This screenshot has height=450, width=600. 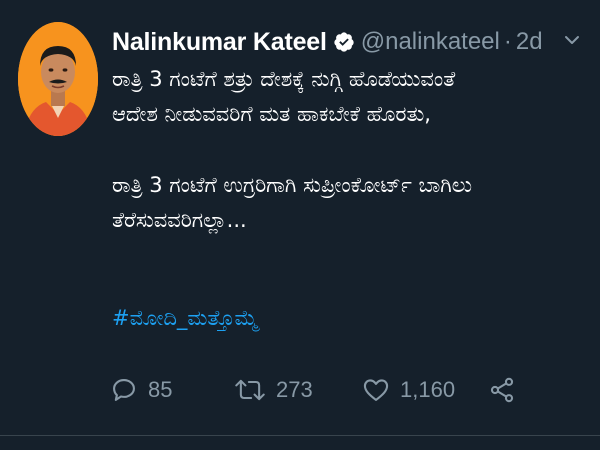 What do you see at coordinates (185, 318) in the screenshot?
I see `hashtag-link: #ಮೋದಿ_ಮತ್ತೊಮ್ಮೆ` at bounding box center [185, 318].